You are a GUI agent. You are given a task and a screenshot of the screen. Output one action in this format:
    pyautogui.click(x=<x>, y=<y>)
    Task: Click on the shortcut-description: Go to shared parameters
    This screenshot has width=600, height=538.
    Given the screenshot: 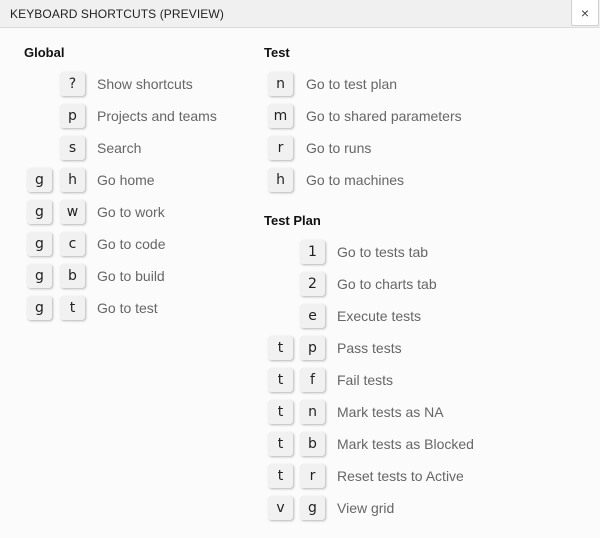 What is the action you would take?
    pyautogui.click(x=384, y=116)
    